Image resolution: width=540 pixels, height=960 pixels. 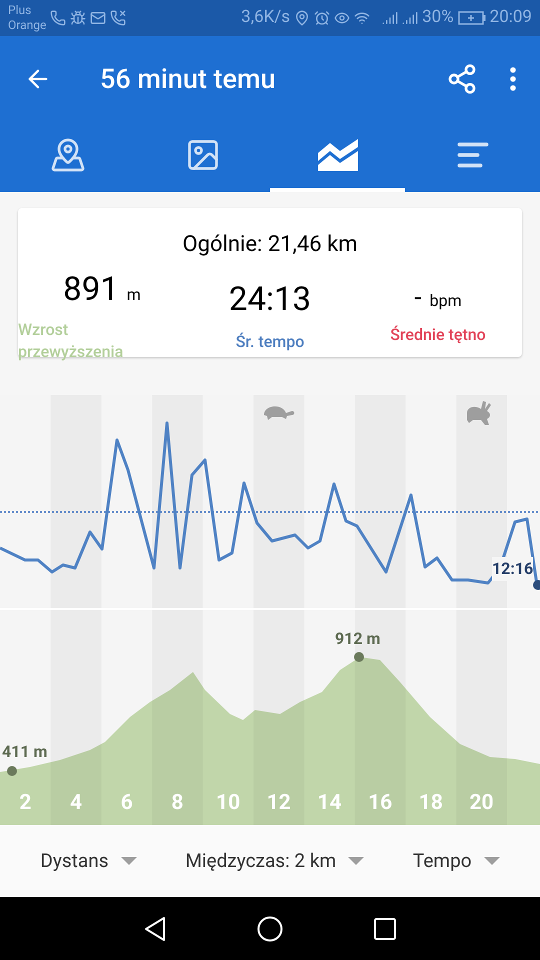 I want to click on distance-tick-label: 6, so click(x=127, y=803).